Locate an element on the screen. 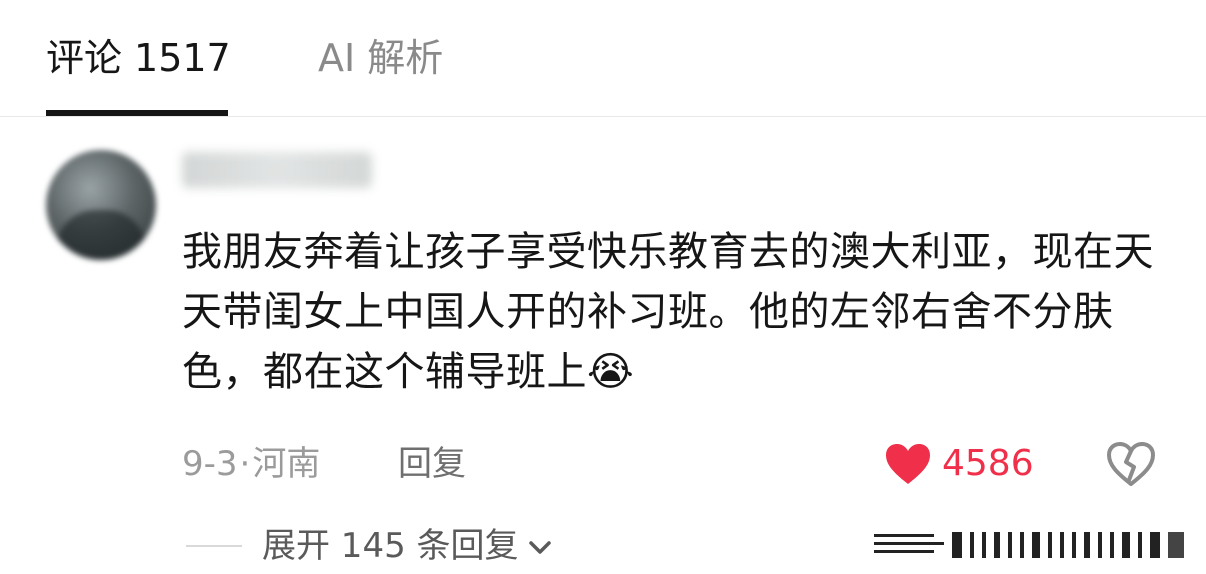 This screenshot has width=1206, height=574. chevron-down-icon is located at coordinates (539, 547).